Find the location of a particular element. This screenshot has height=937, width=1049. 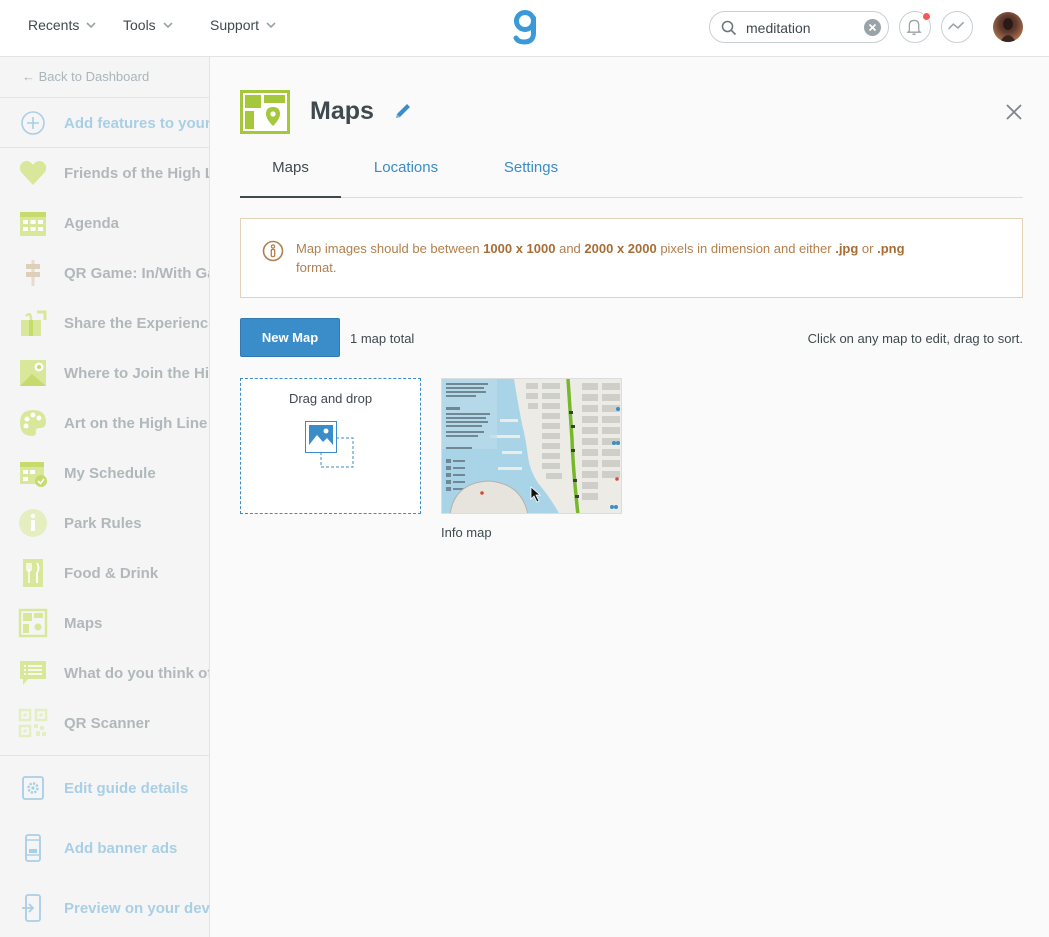

sidebar-item-label: QR Scanner is located at coordinates (107, 723).